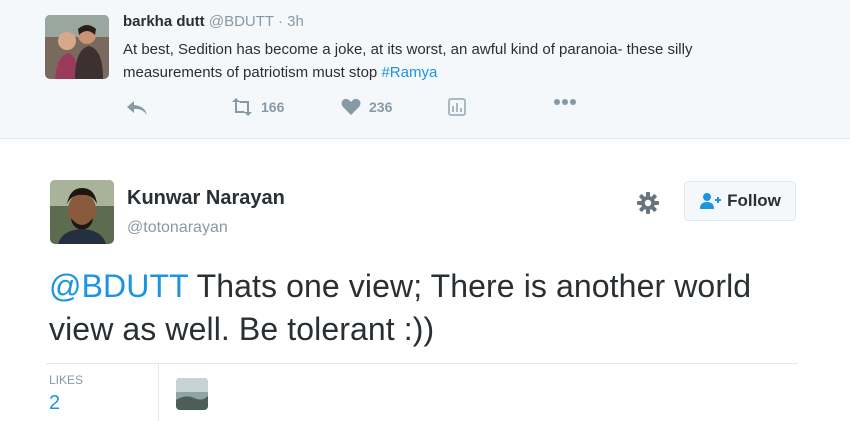  What do you see at coordinates (54, 403) in the screenshot?
I see `likes-count: 2` at bounding box center [54, 403].